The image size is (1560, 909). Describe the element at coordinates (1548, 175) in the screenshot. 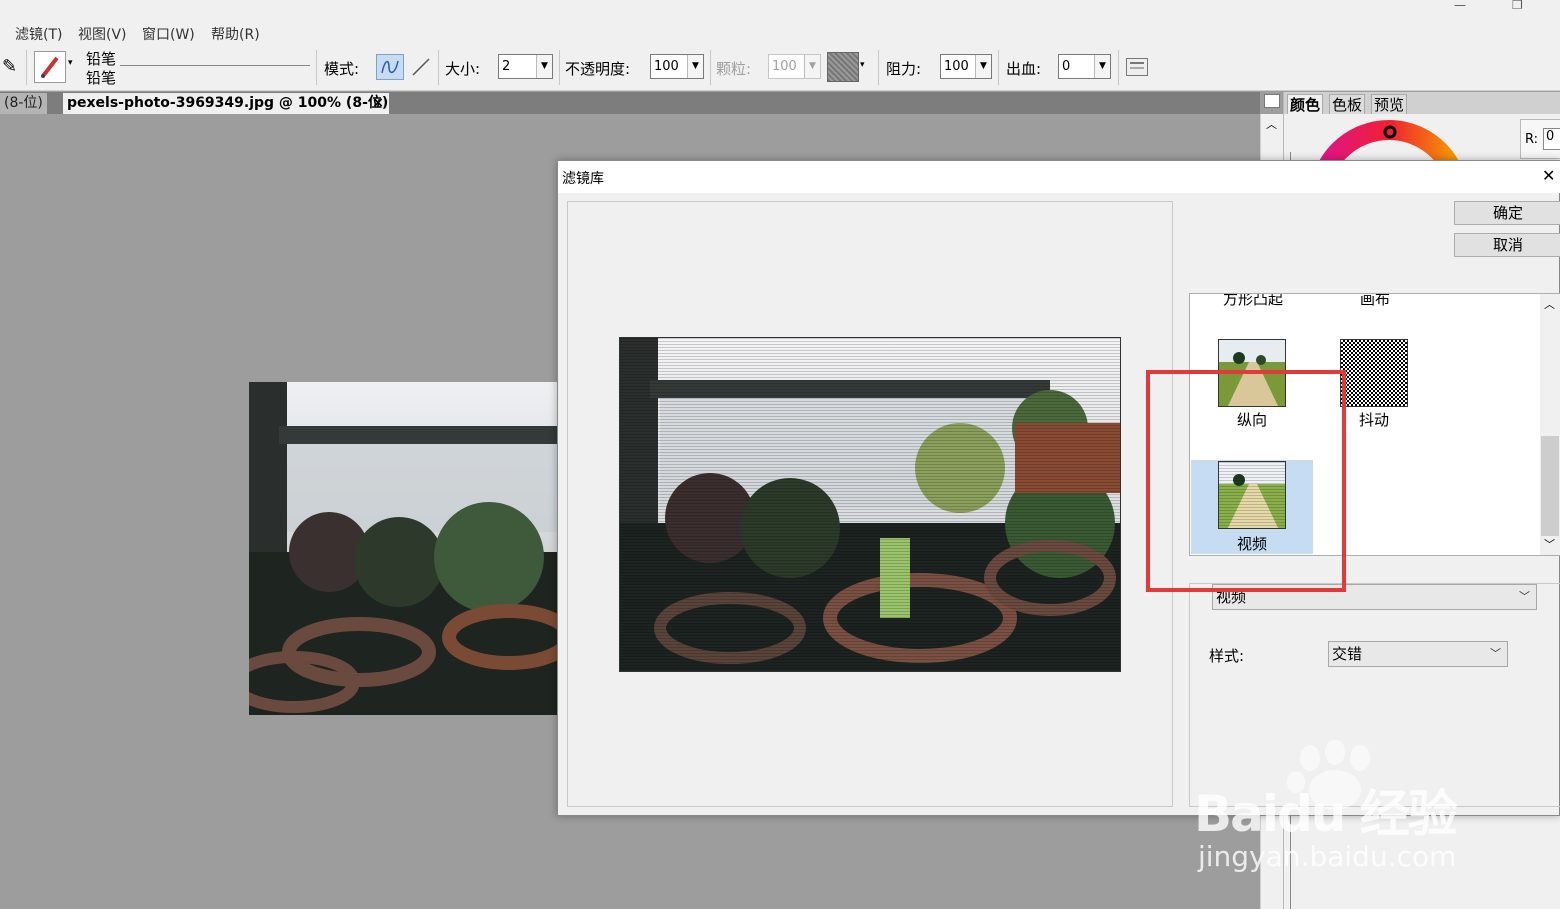

I see `close-icon: ✕` at that location.